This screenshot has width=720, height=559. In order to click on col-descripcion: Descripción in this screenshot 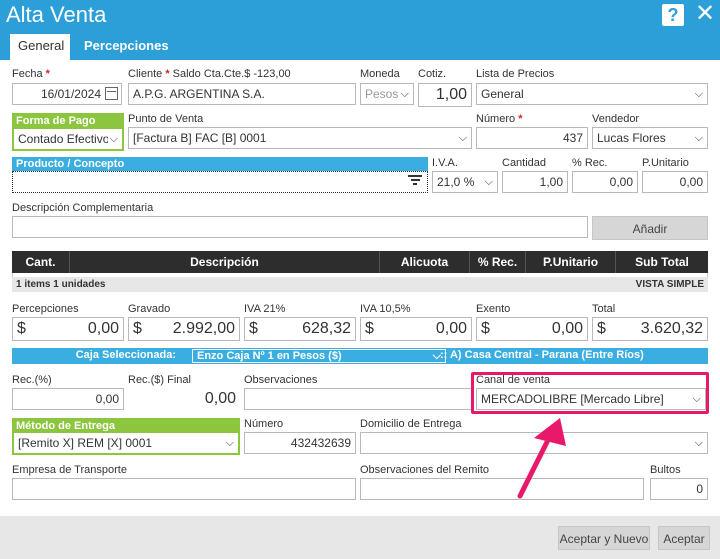, I will do `click(225, 262)`.